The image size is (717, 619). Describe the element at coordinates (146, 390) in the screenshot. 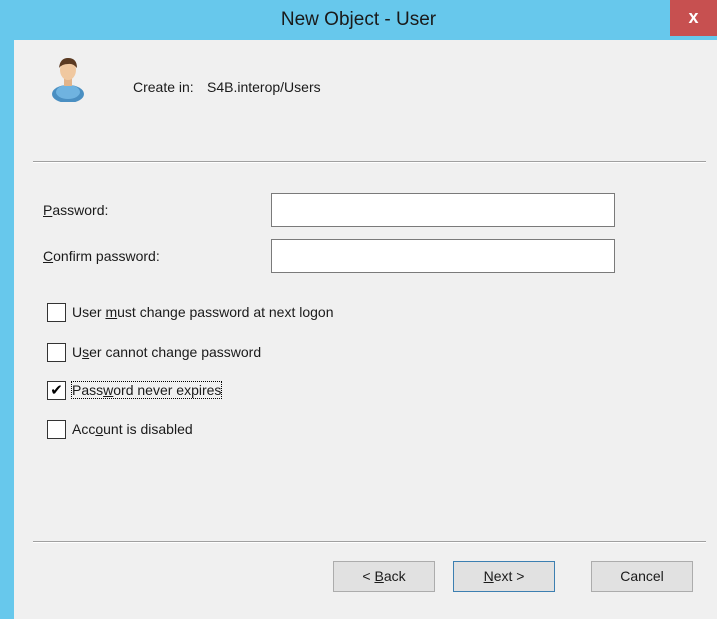

I see `never-expires-label: Password never expires` at that location.